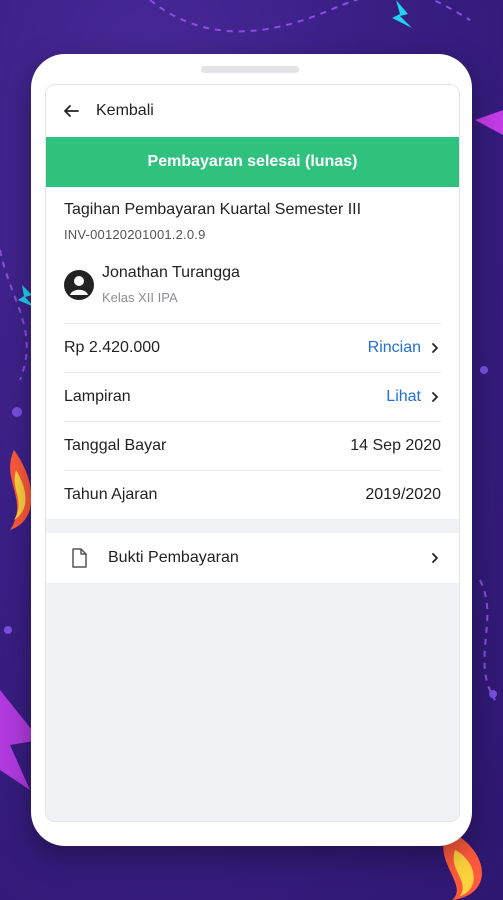 The height and width of the screenshot is (900, 503). Describe the element at coordinates (252, 293) in the screenshot. I see `student-info: Jonathan Turangga Kelas XII IPA` at that location.